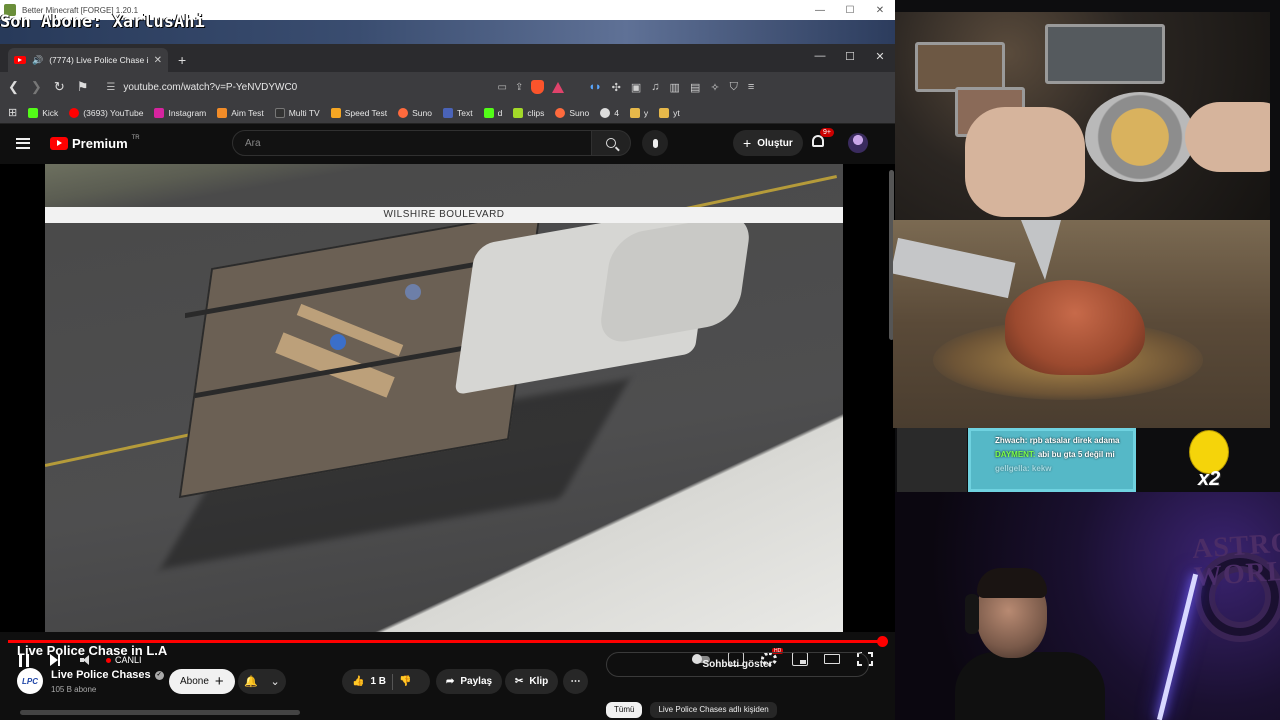 The height and width of the screenshot is (720, 1280). I want to click on youtube-premium-logo: Premium TR, so click(95, 143).